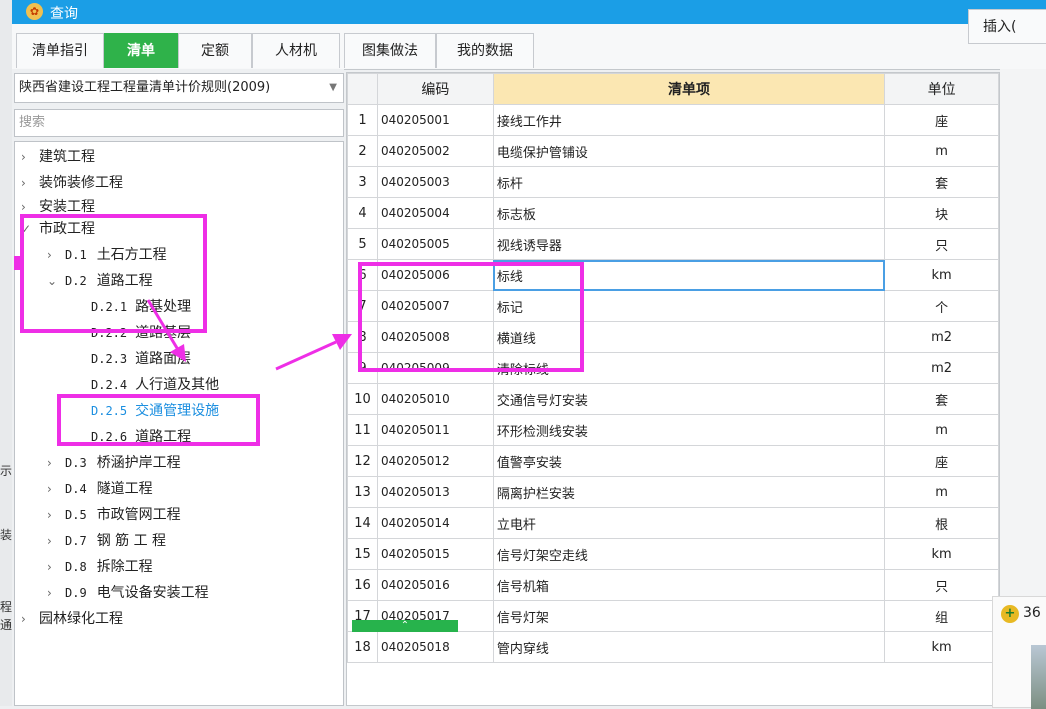  Describe the element at coordinates (362, 213) in the screenshot. I see `row-number-cell: 4` at that location.